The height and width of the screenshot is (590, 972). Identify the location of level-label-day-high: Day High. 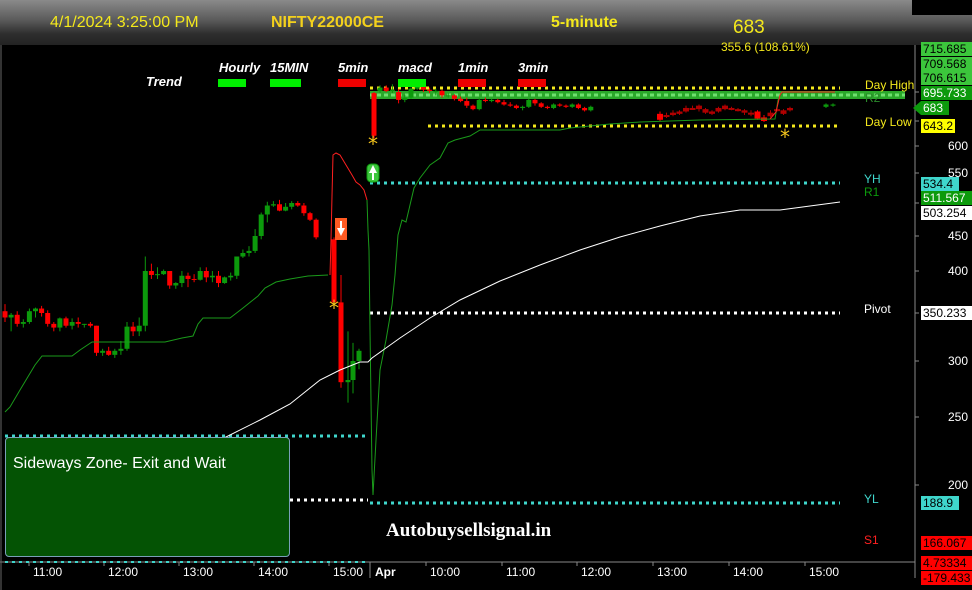
(890, 85).